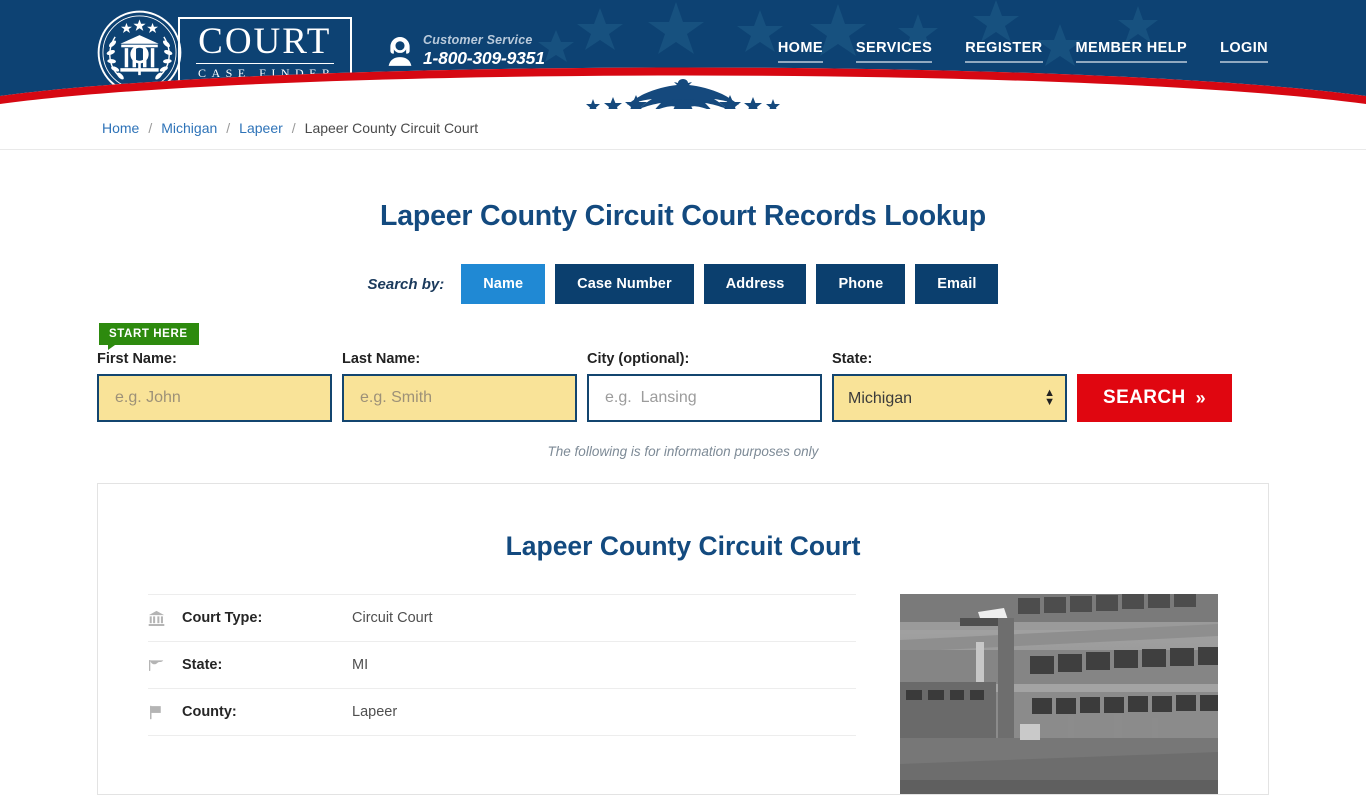 The width and height of the screenshot is (1366, 795). I want to click on main-navigation: HOME SERVICES REGISTER MEMBER HELP LOGIN, so click(1022, 51).